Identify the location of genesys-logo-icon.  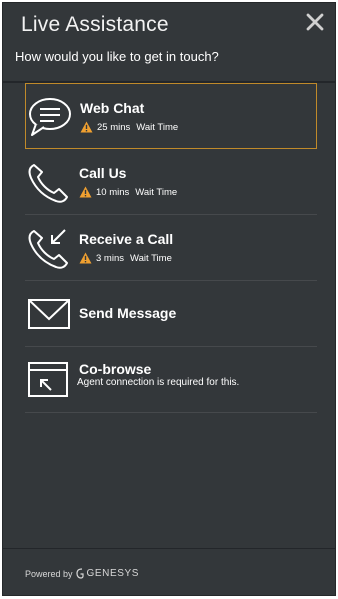
(79, 573).